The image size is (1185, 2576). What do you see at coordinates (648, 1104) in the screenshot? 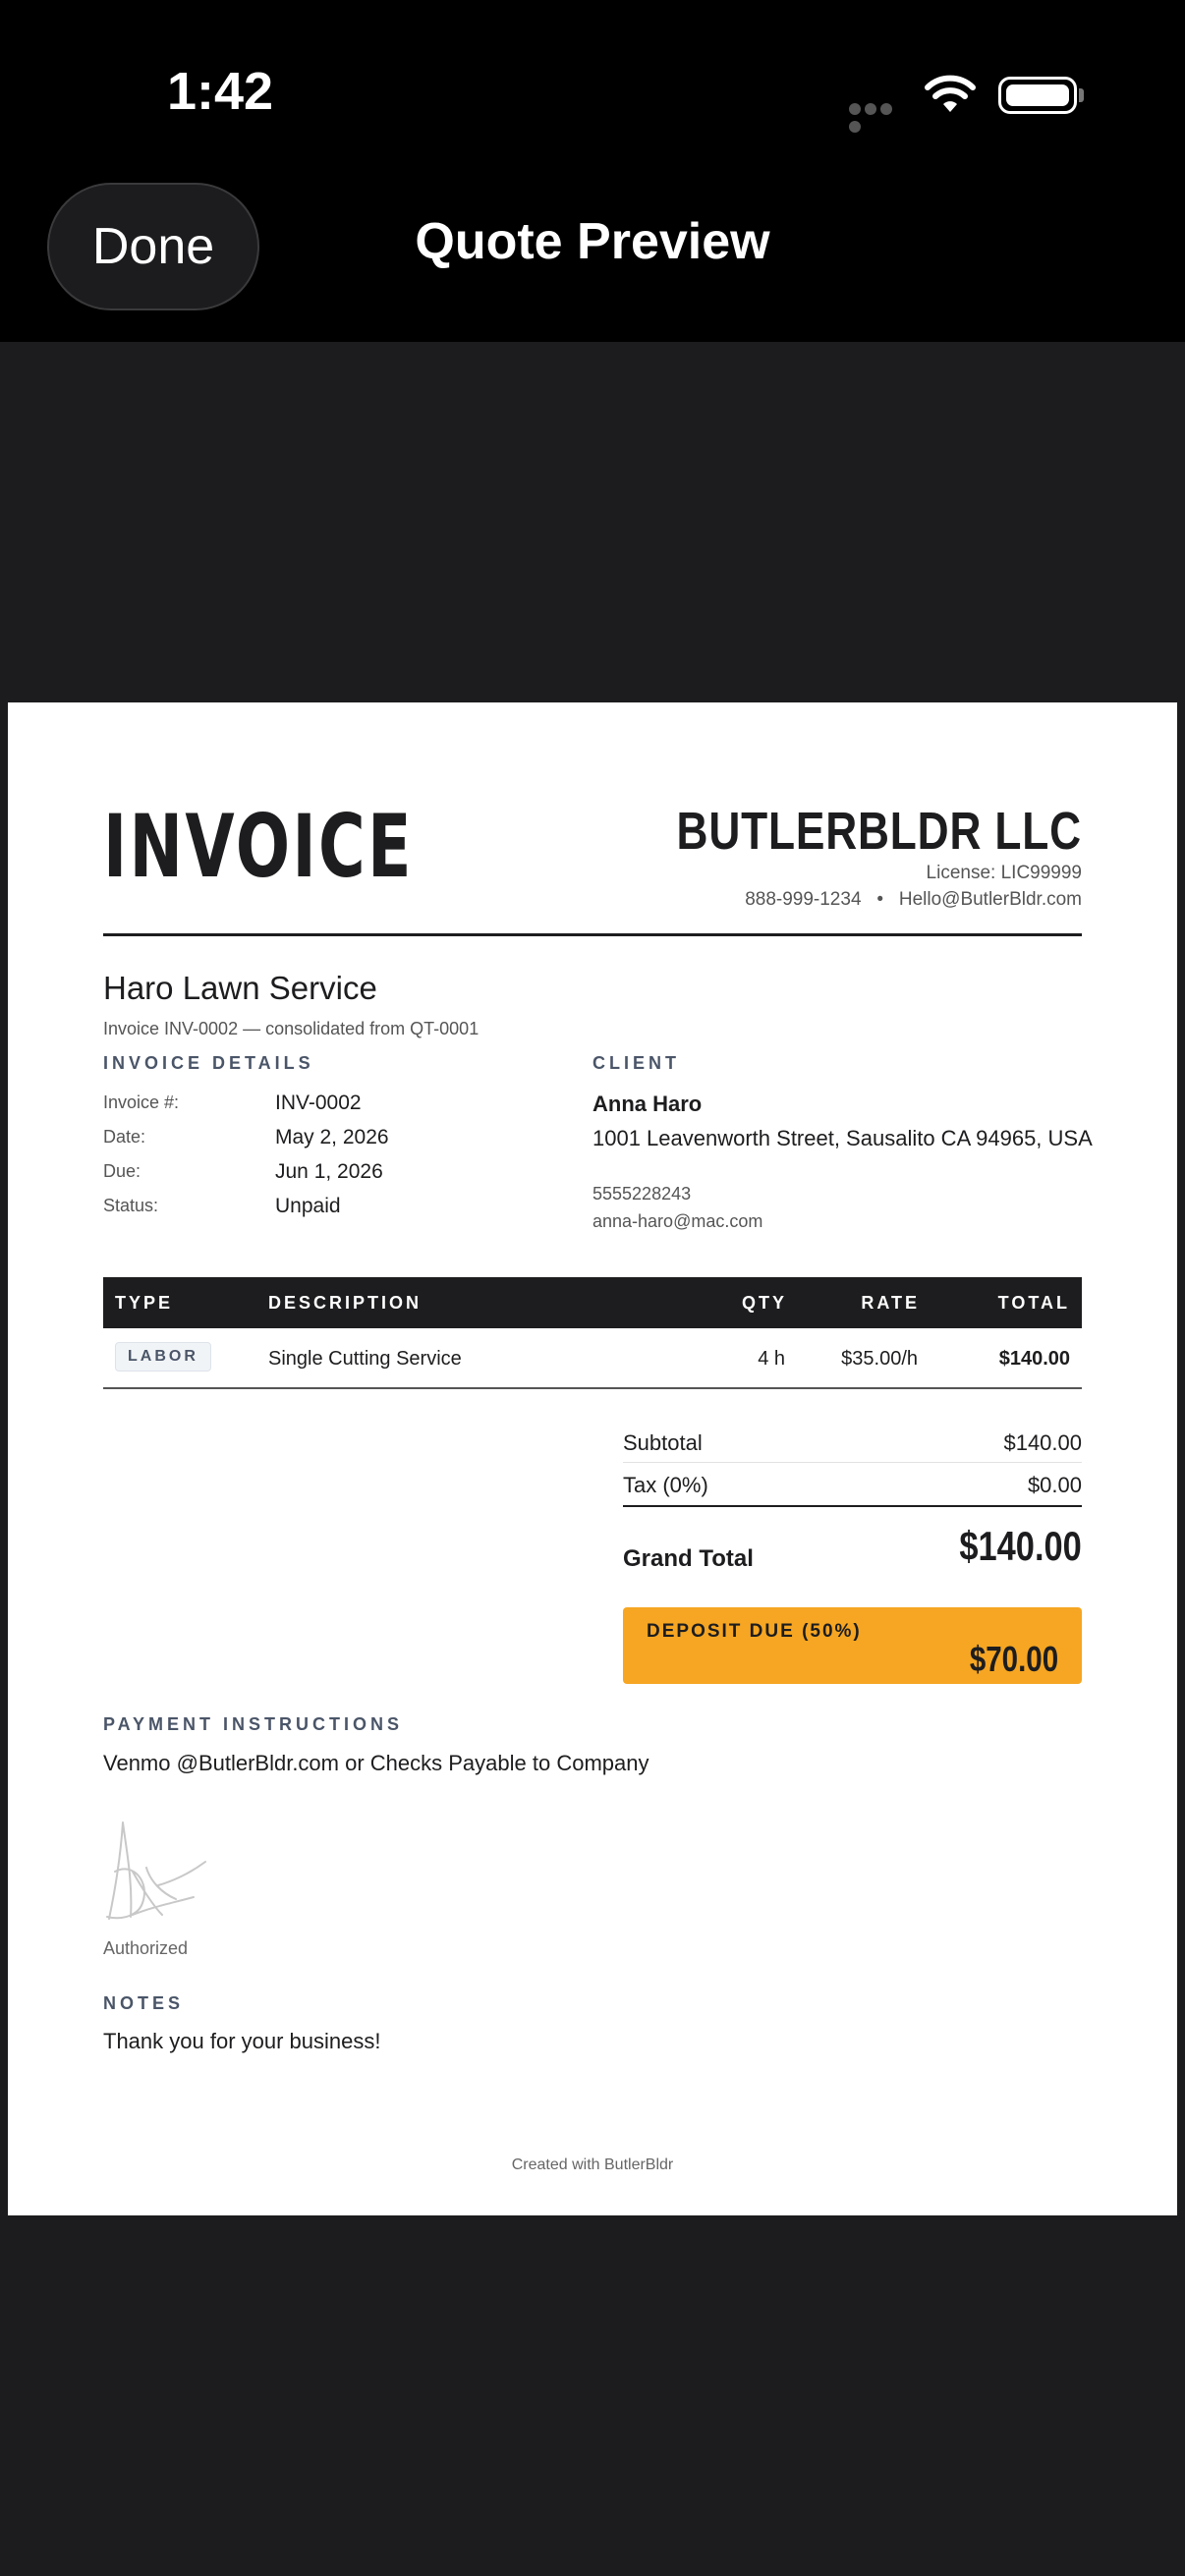
I see `client-name: Anna Haro` at bounding box center [648, 1104].